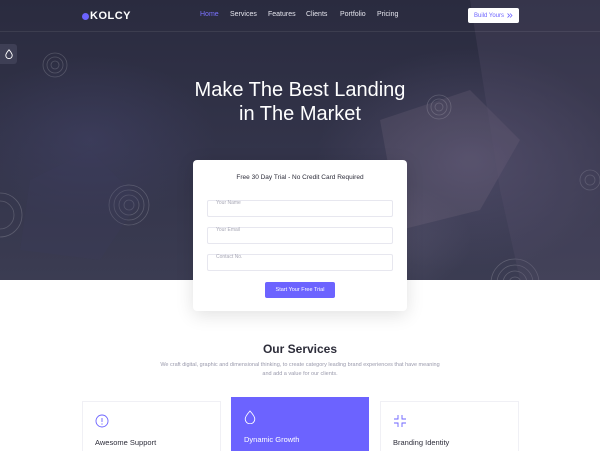  I want to click on build-yours-button: Build Yours, so click(493, 15).